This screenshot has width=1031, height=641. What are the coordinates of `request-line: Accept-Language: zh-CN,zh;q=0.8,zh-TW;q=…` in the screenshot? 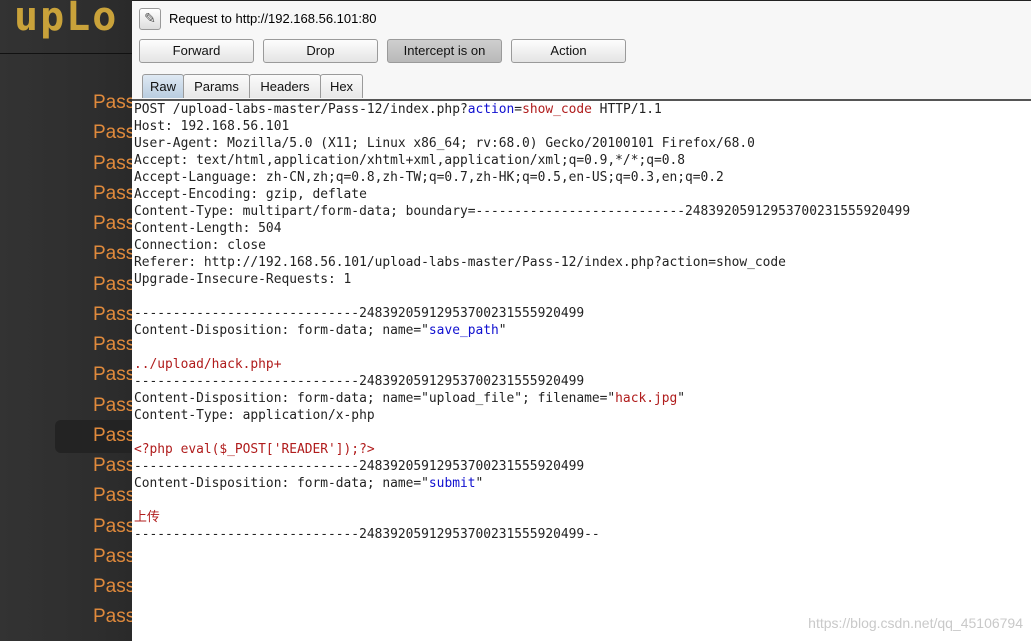 It's located at (522, 177).